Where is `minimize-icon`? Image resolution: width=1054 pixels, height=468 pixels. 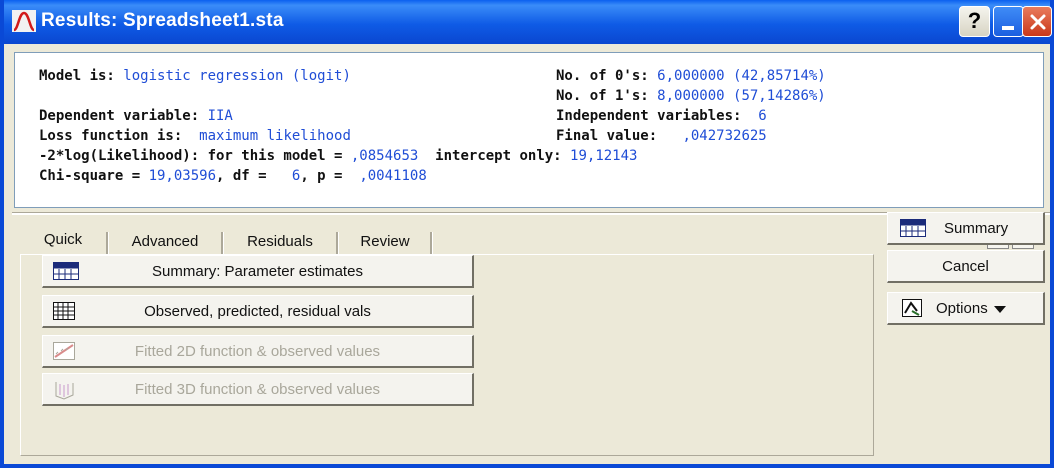
minimize-icon is located at coordinates (1008, 28).